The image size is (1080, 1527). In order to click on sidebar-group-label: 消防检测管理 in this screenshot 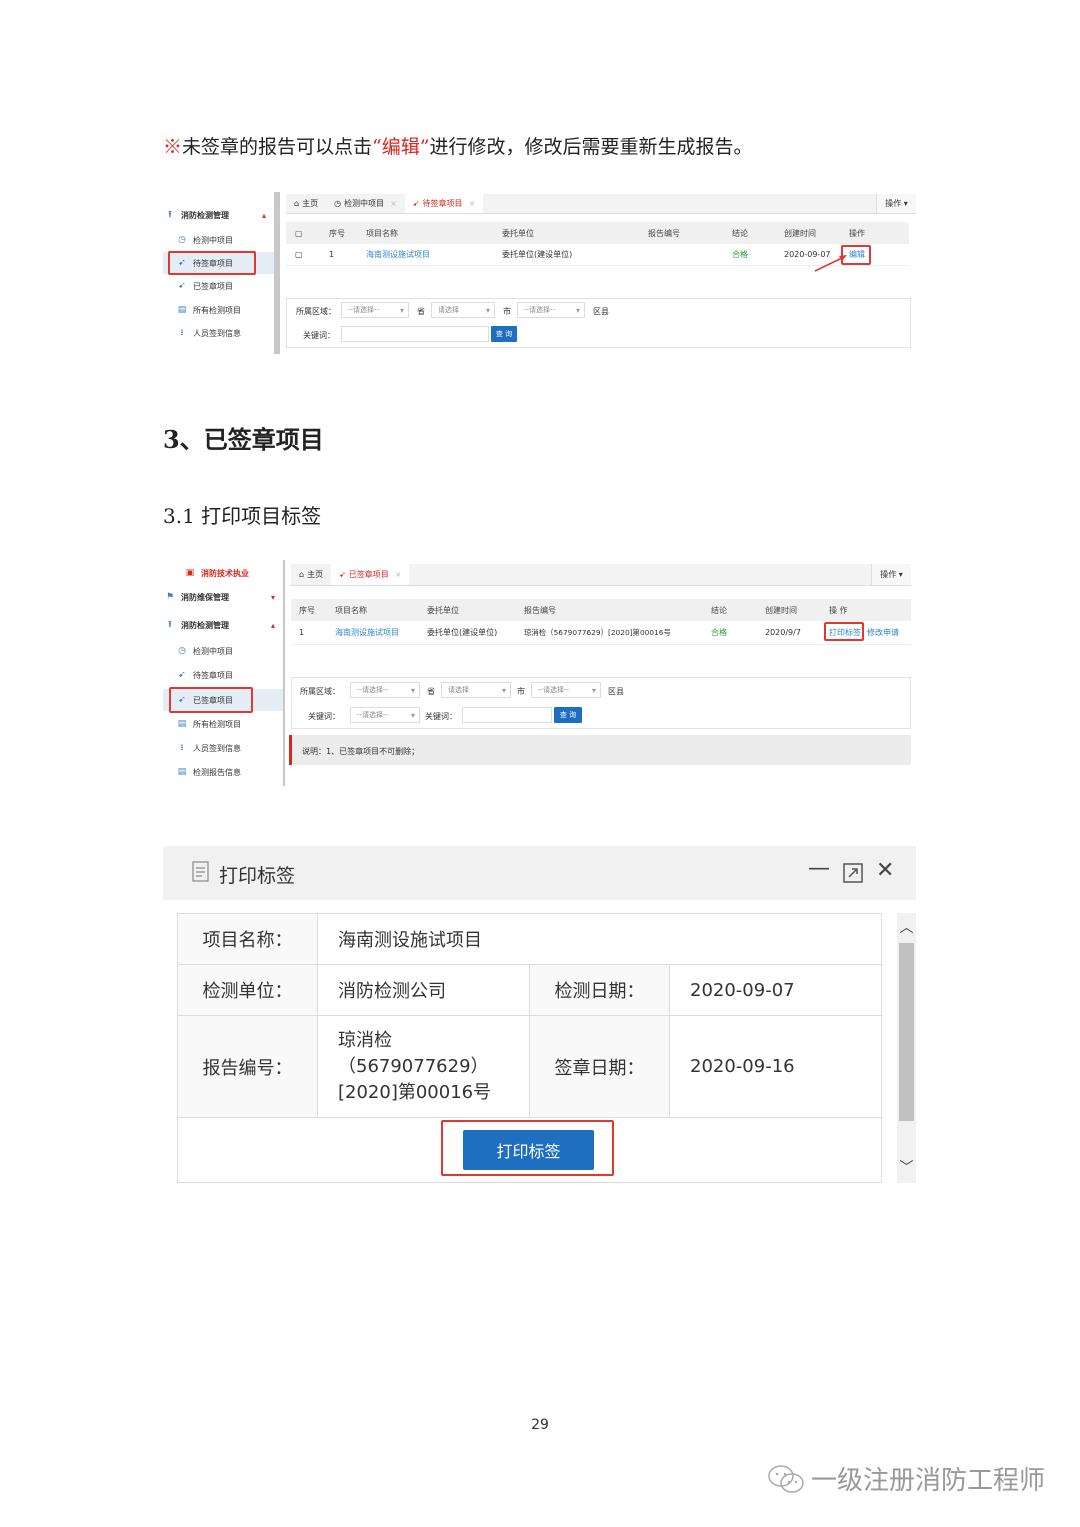, I will do `click(205, 625)`.